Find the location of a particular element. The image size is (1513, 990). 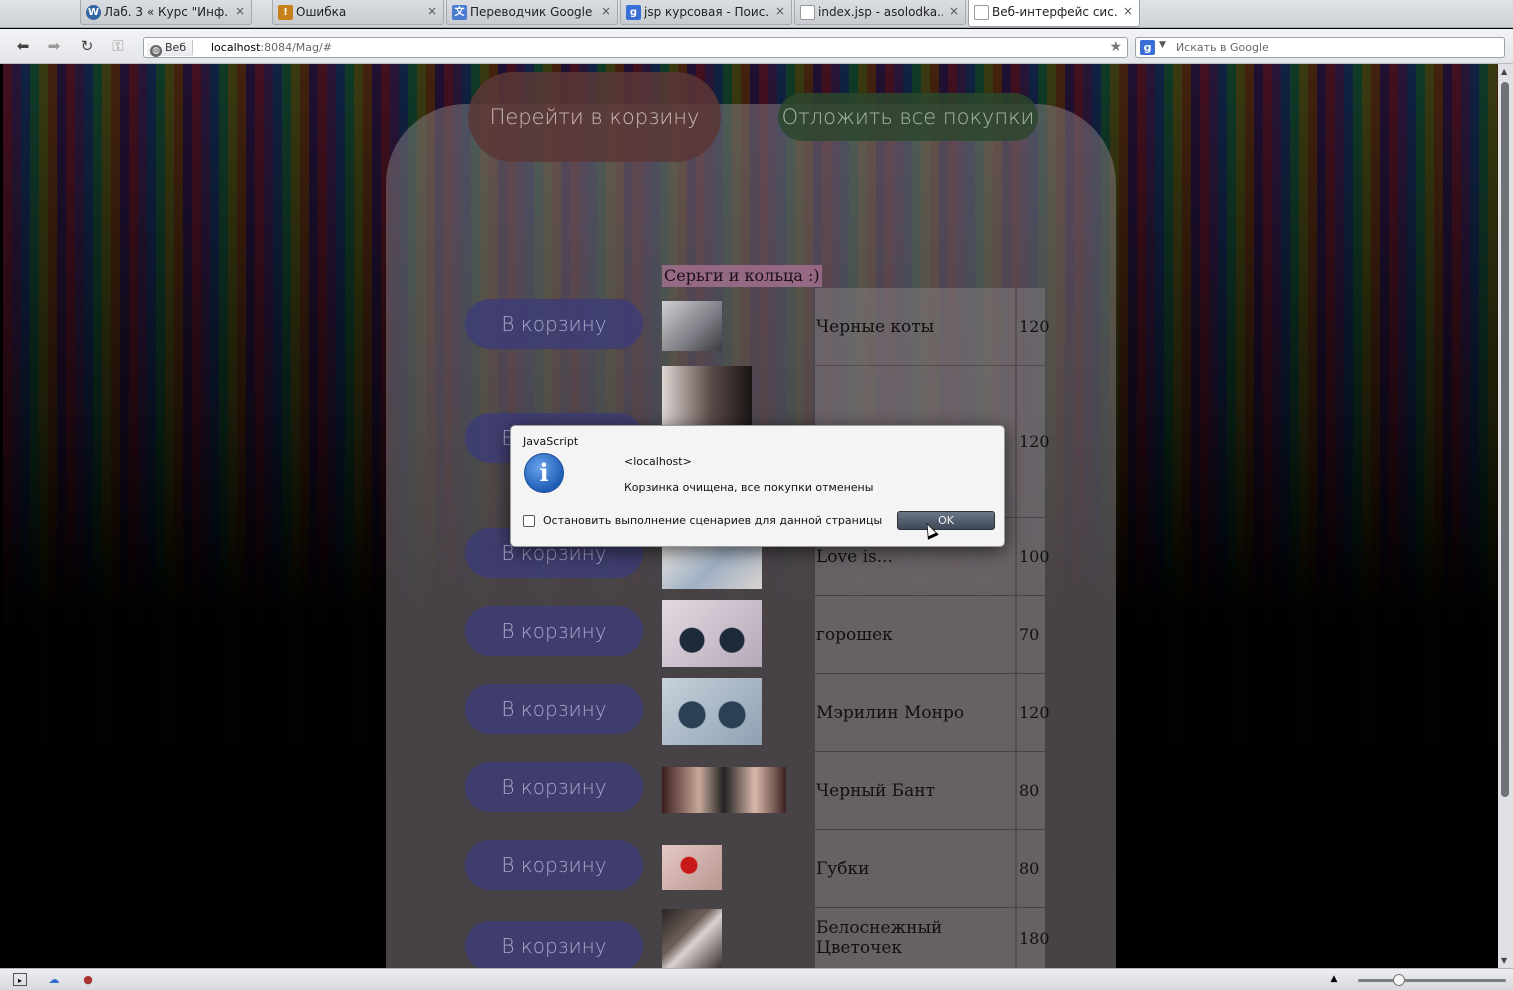

info-icon: i is located at coordinates (544, 473).